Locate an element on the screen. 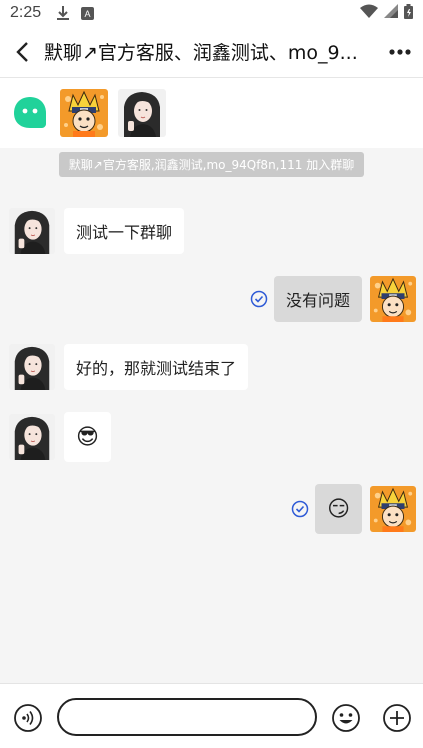 The width and height of the screenshot is (423, 748). more-dots-icon is located at coordinates (400, 51).